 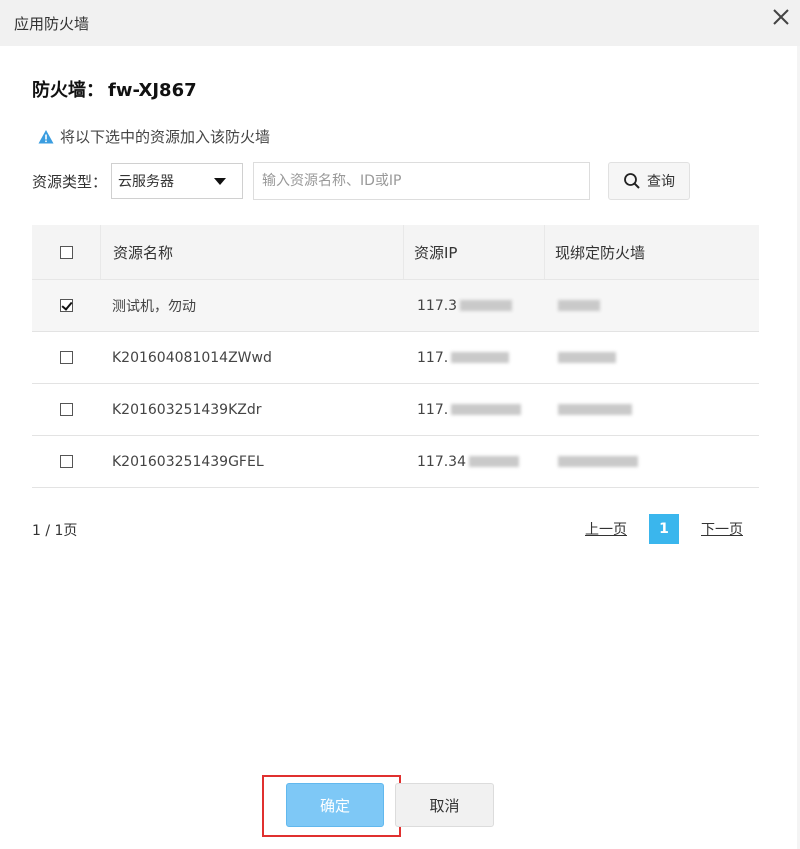 What do you see at coordinates (395, 306) in the screenshot?
I see `table-row: 测试机，勿动 117.3` at bounding box center [395, 306].